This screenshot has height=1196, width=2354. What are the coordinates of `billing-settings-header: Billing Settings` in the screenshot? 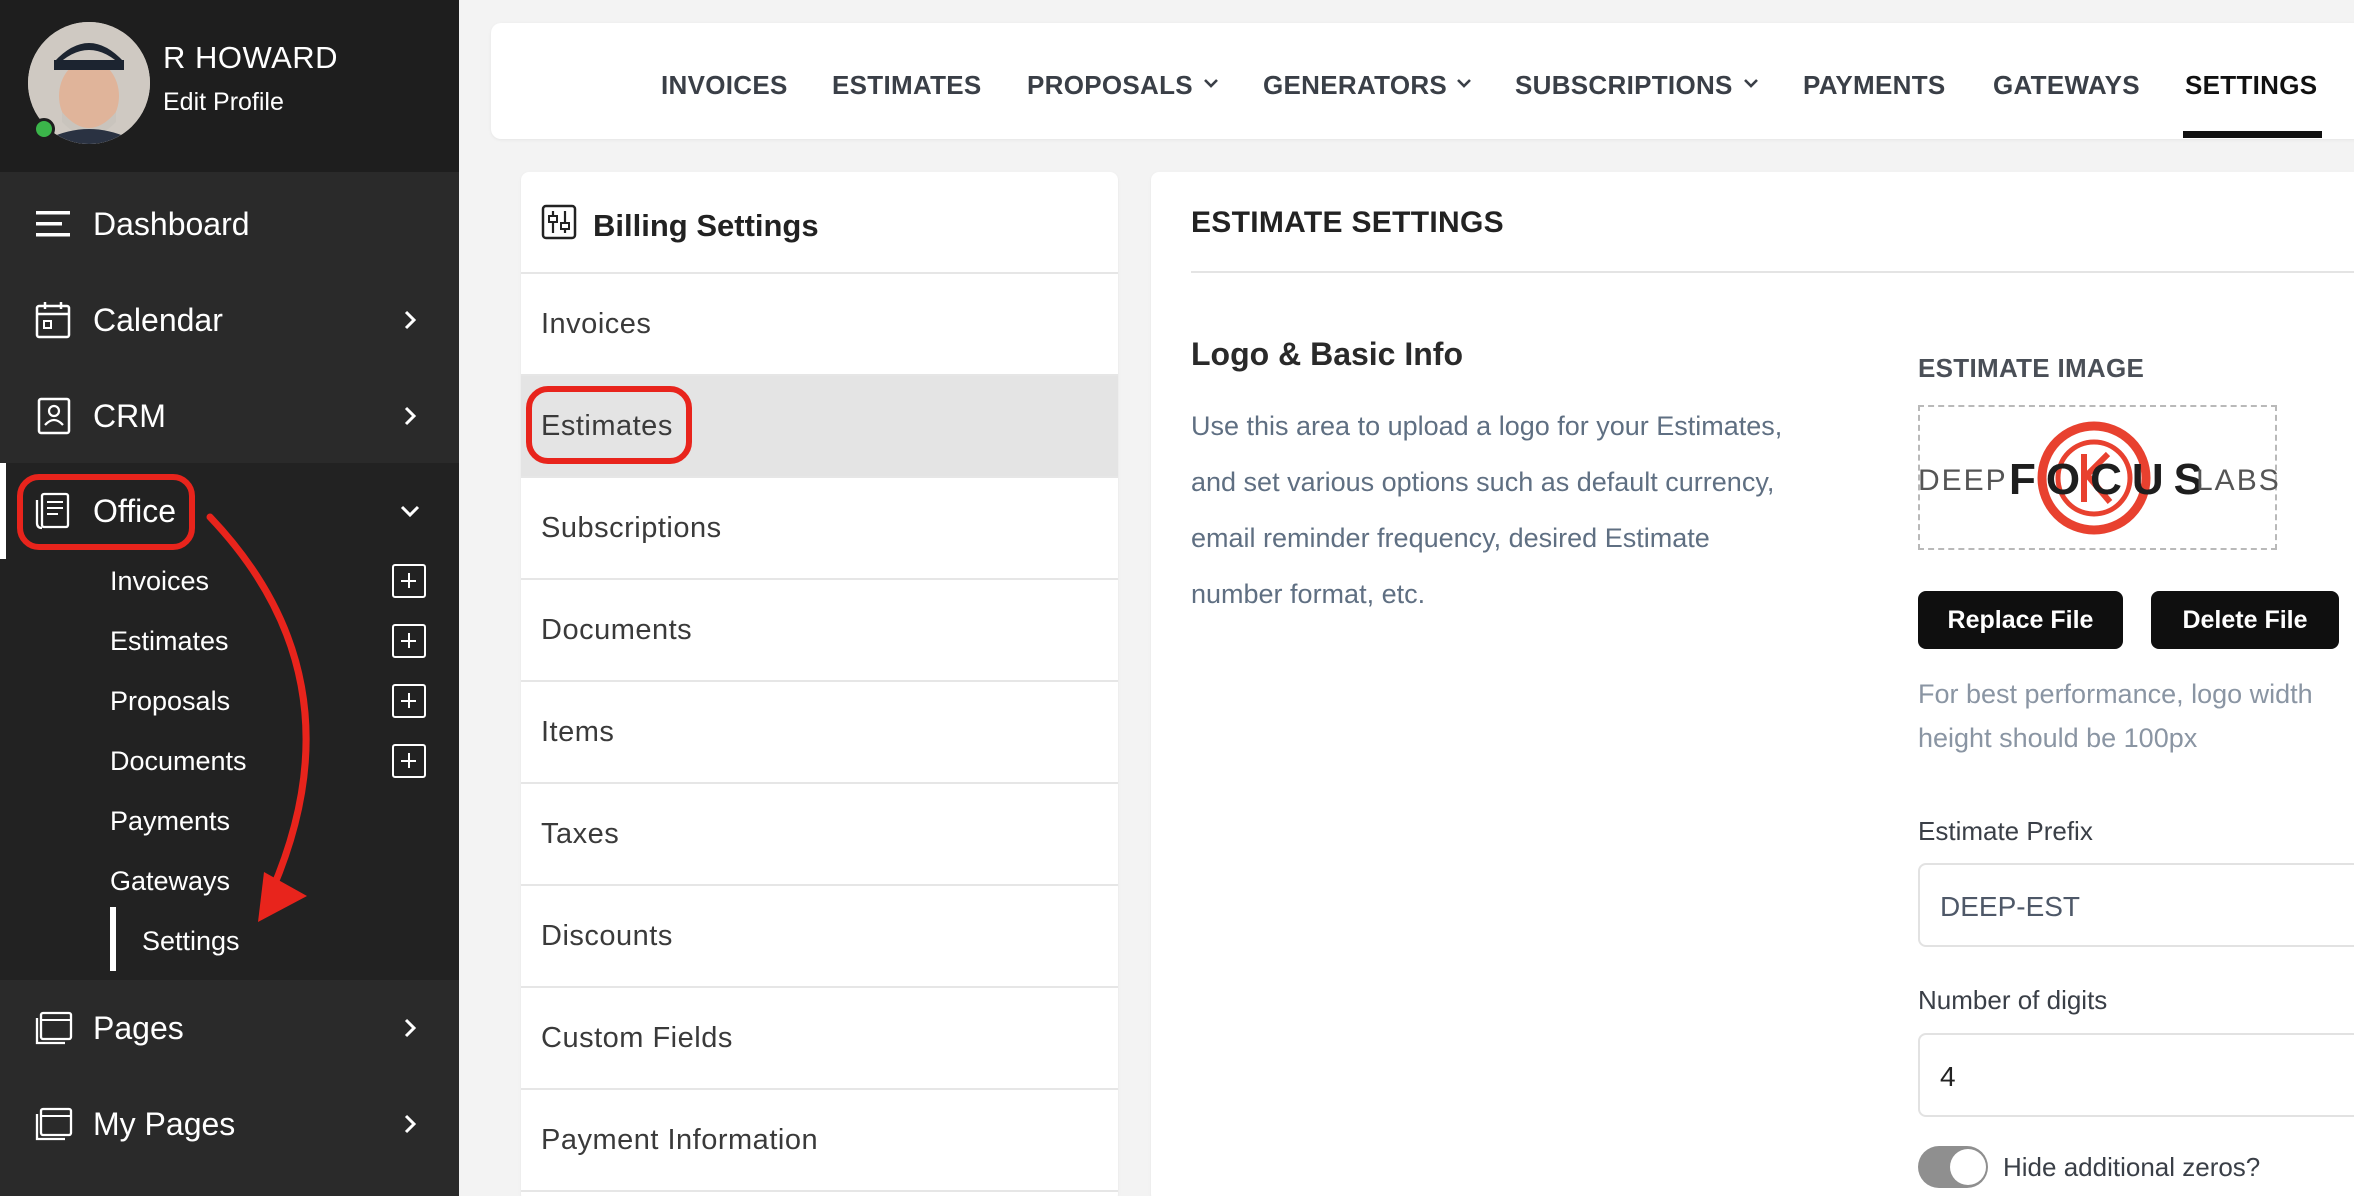 It's located at (819, 223).